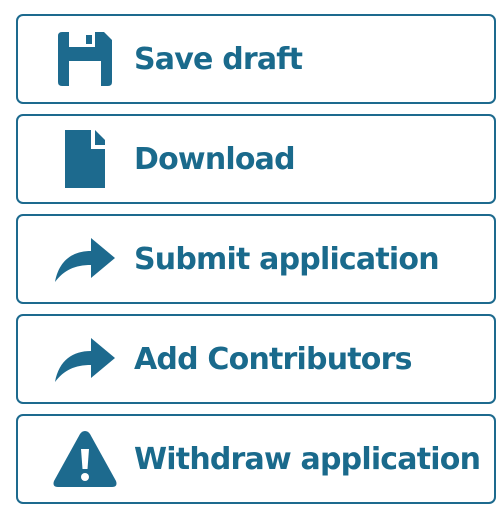 This screenshot has height=514, width=498. I want to click on add-contributors-label: Add Contributors, so click(273, 359).